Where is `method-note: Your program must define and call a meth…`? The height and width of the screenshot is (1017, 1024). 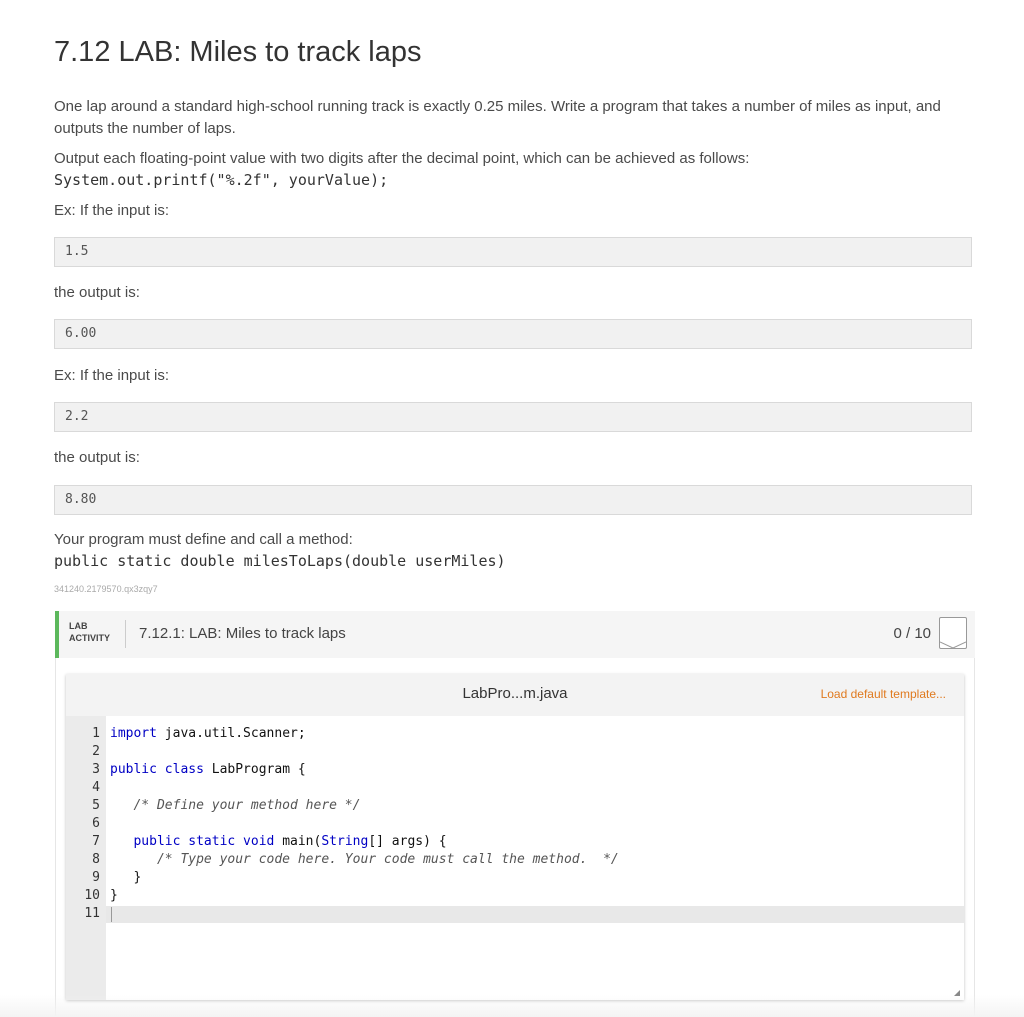 method-note: Your program must define and call a meth… is located at coordinates (203, 539).